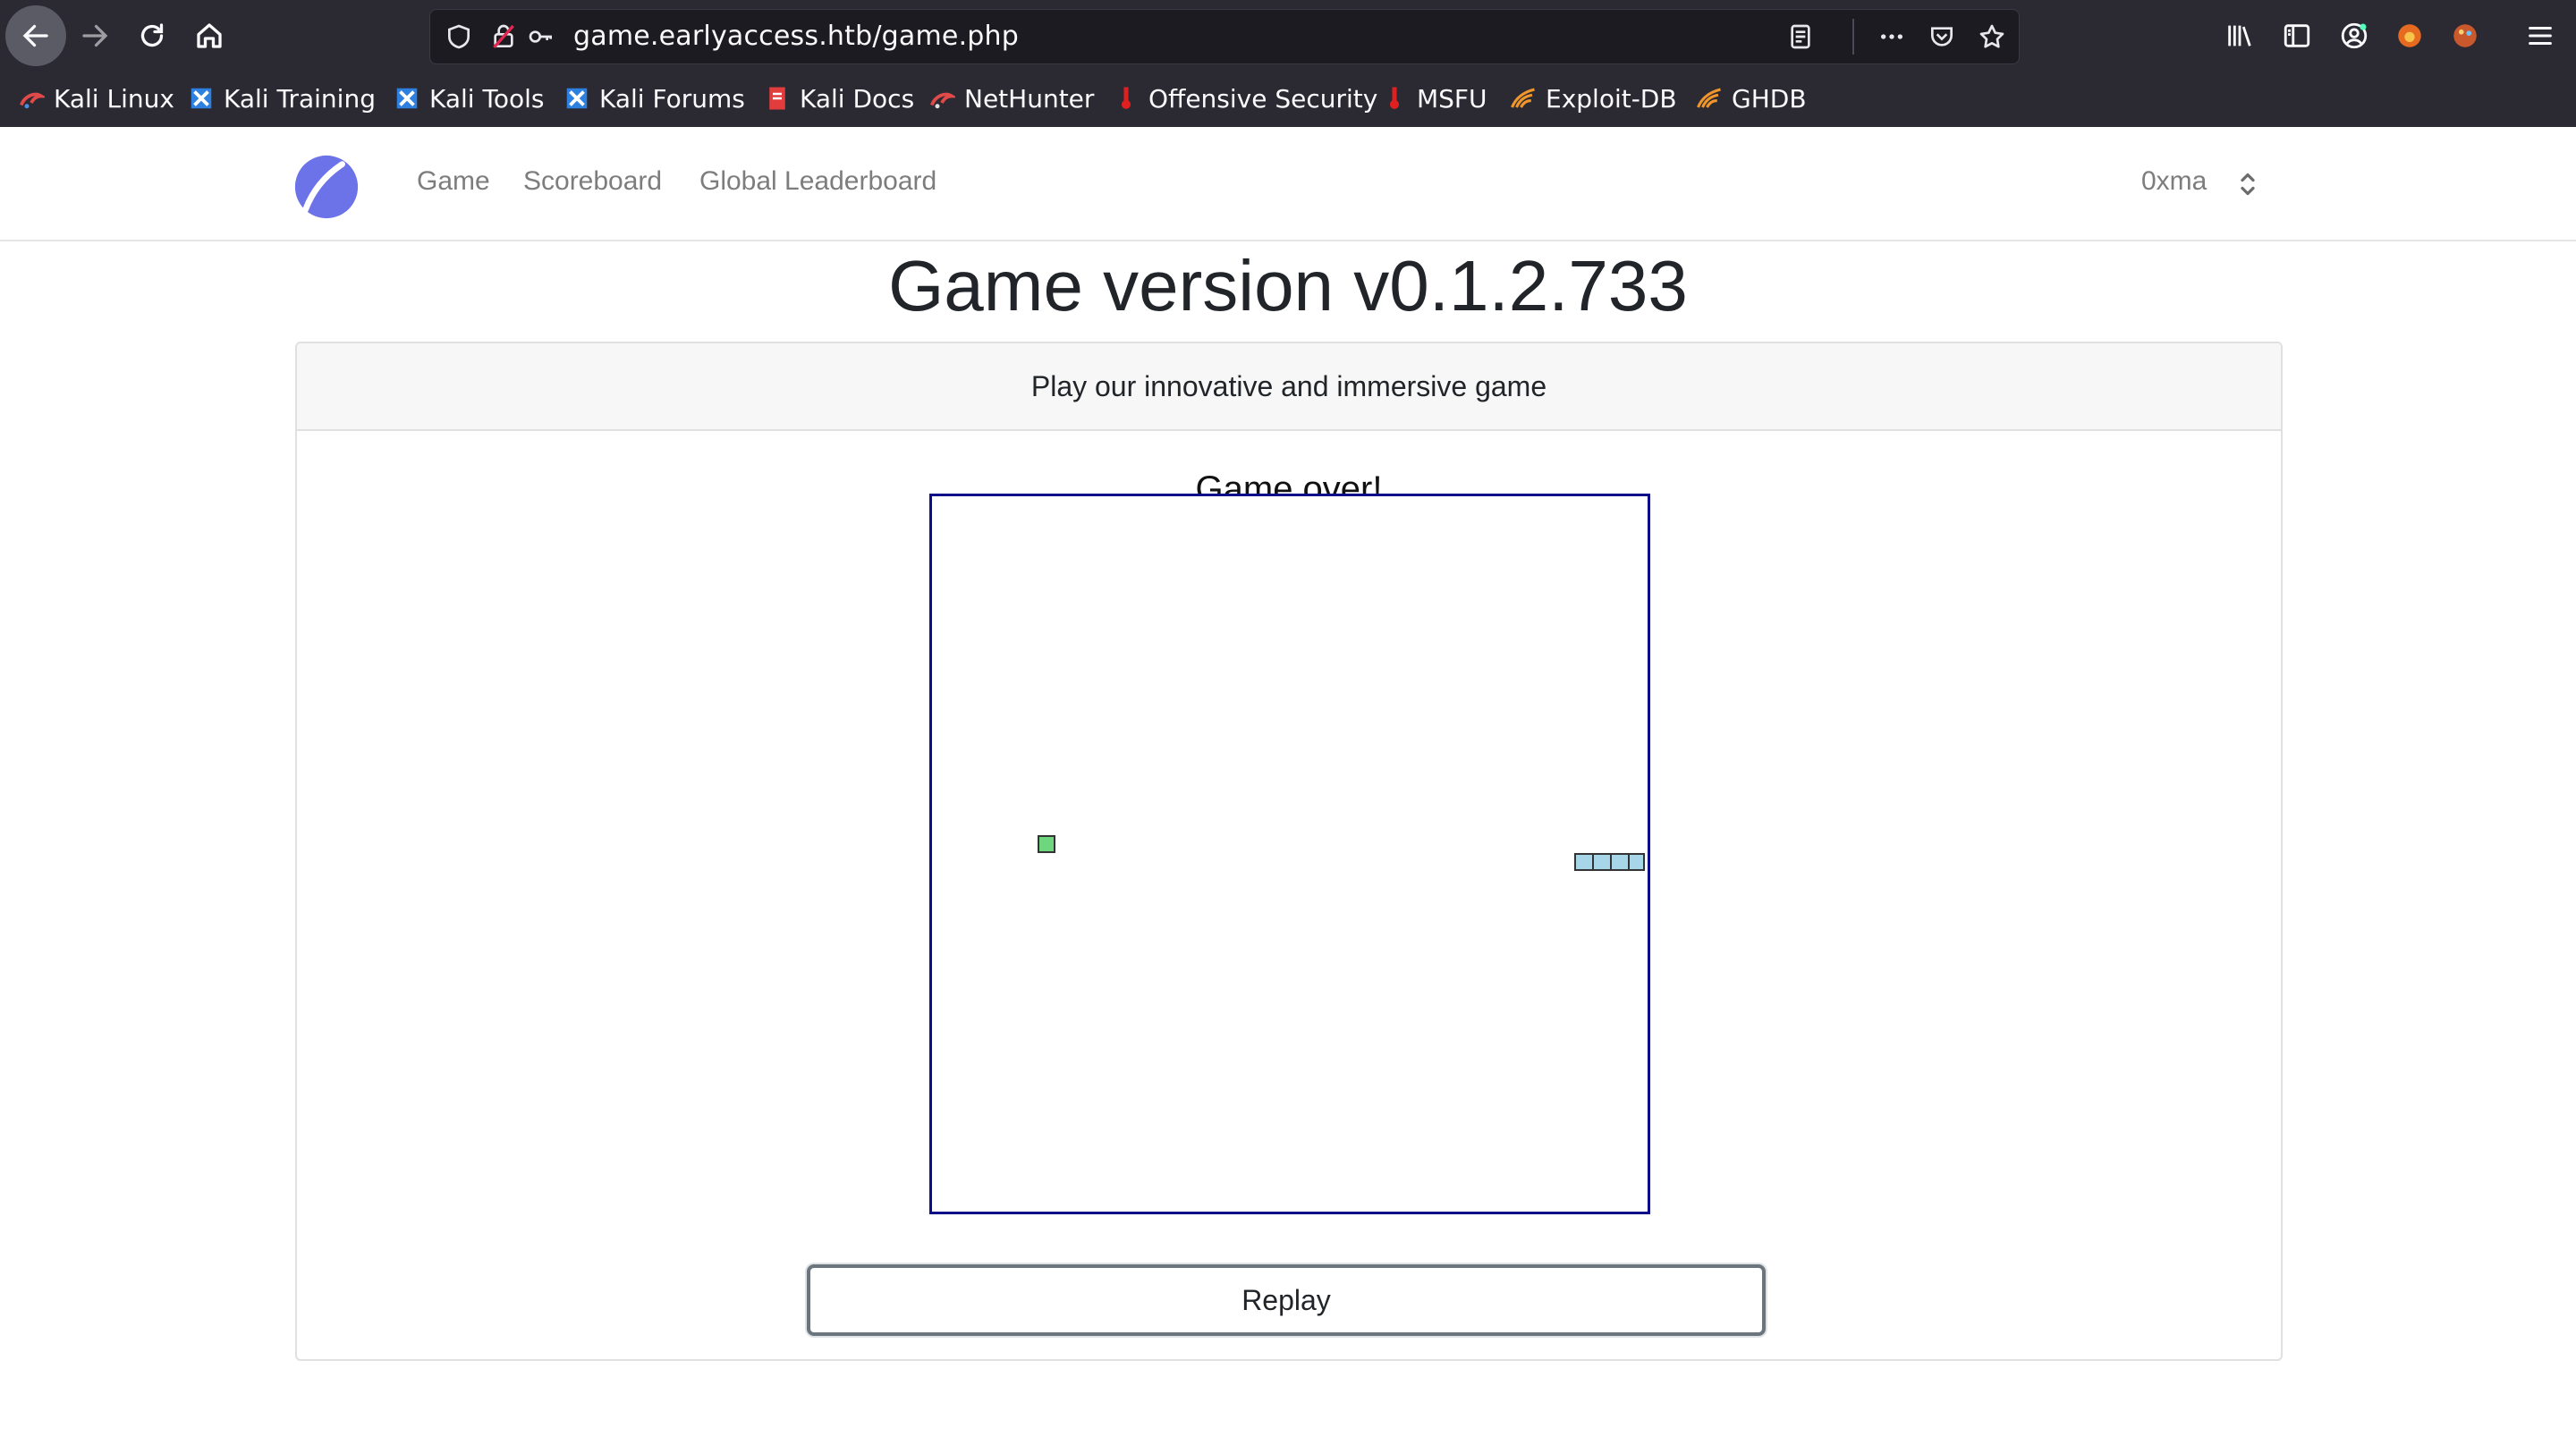  I want to click on forward-button, so click(94, 35).